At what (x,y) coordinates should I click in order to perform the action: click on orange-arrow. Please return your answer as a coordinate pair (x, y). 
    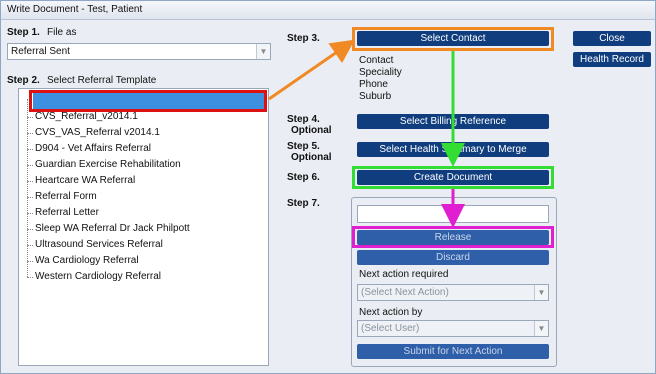
    Looking at the image, I should click on (311, 70).